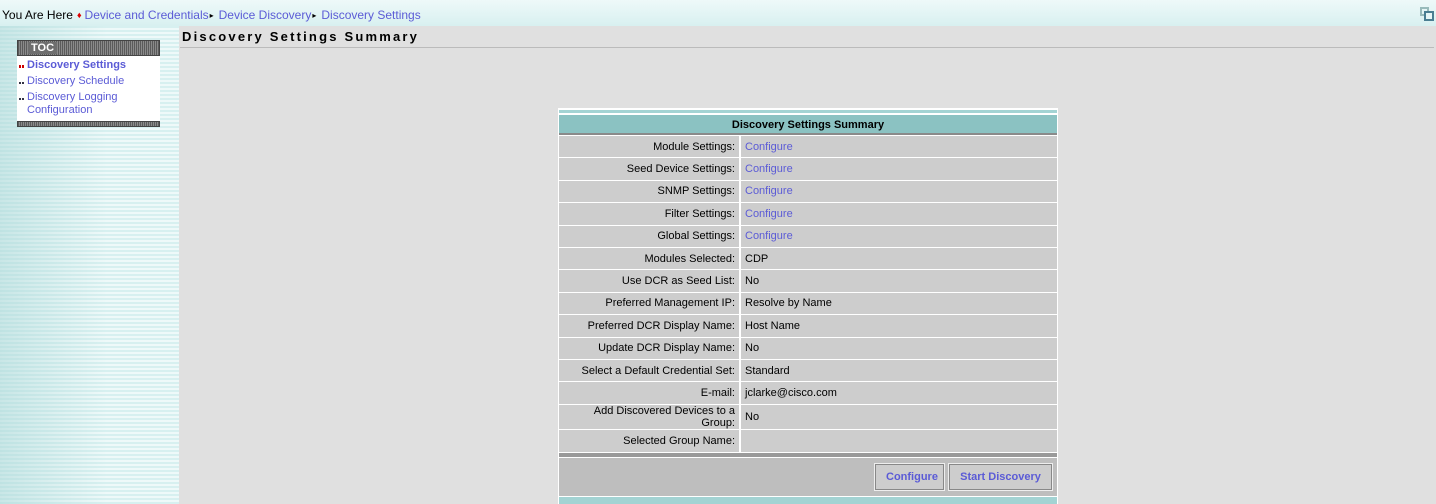  Describe the element at coordinates (650, 236) in the screenshot. I see `row-label: Global Settings:` at that location.